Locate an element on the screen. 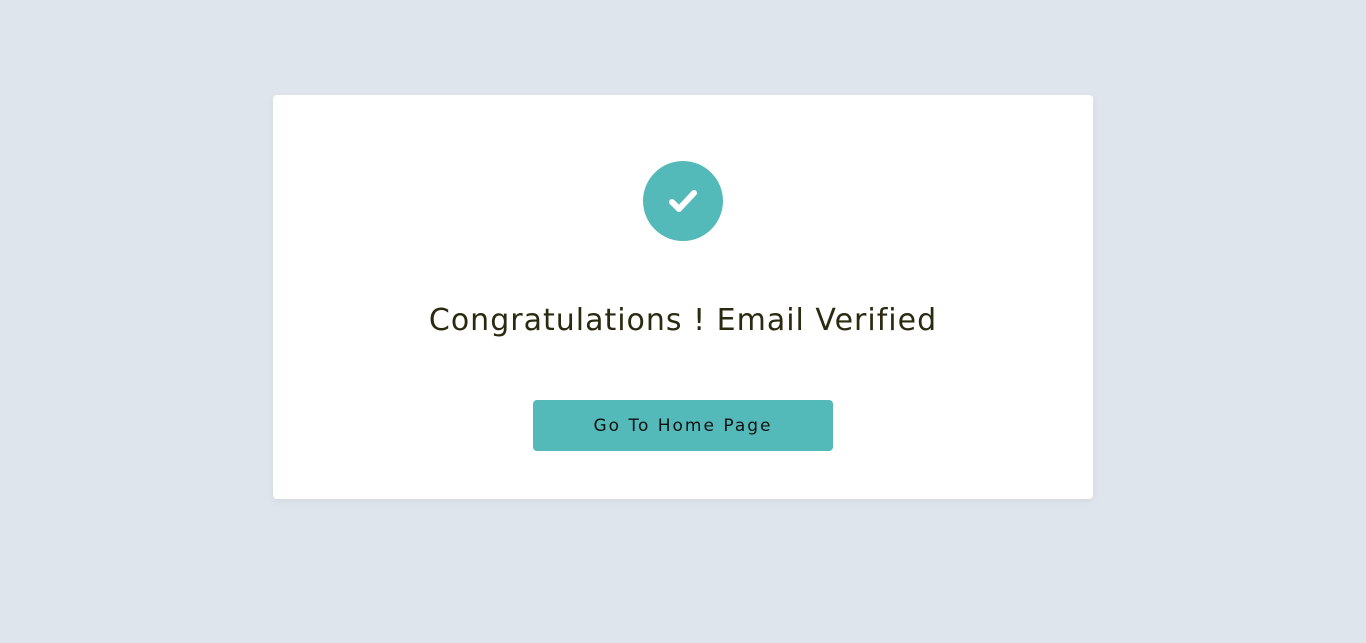  check-icon is located at coordinates (683, 201).